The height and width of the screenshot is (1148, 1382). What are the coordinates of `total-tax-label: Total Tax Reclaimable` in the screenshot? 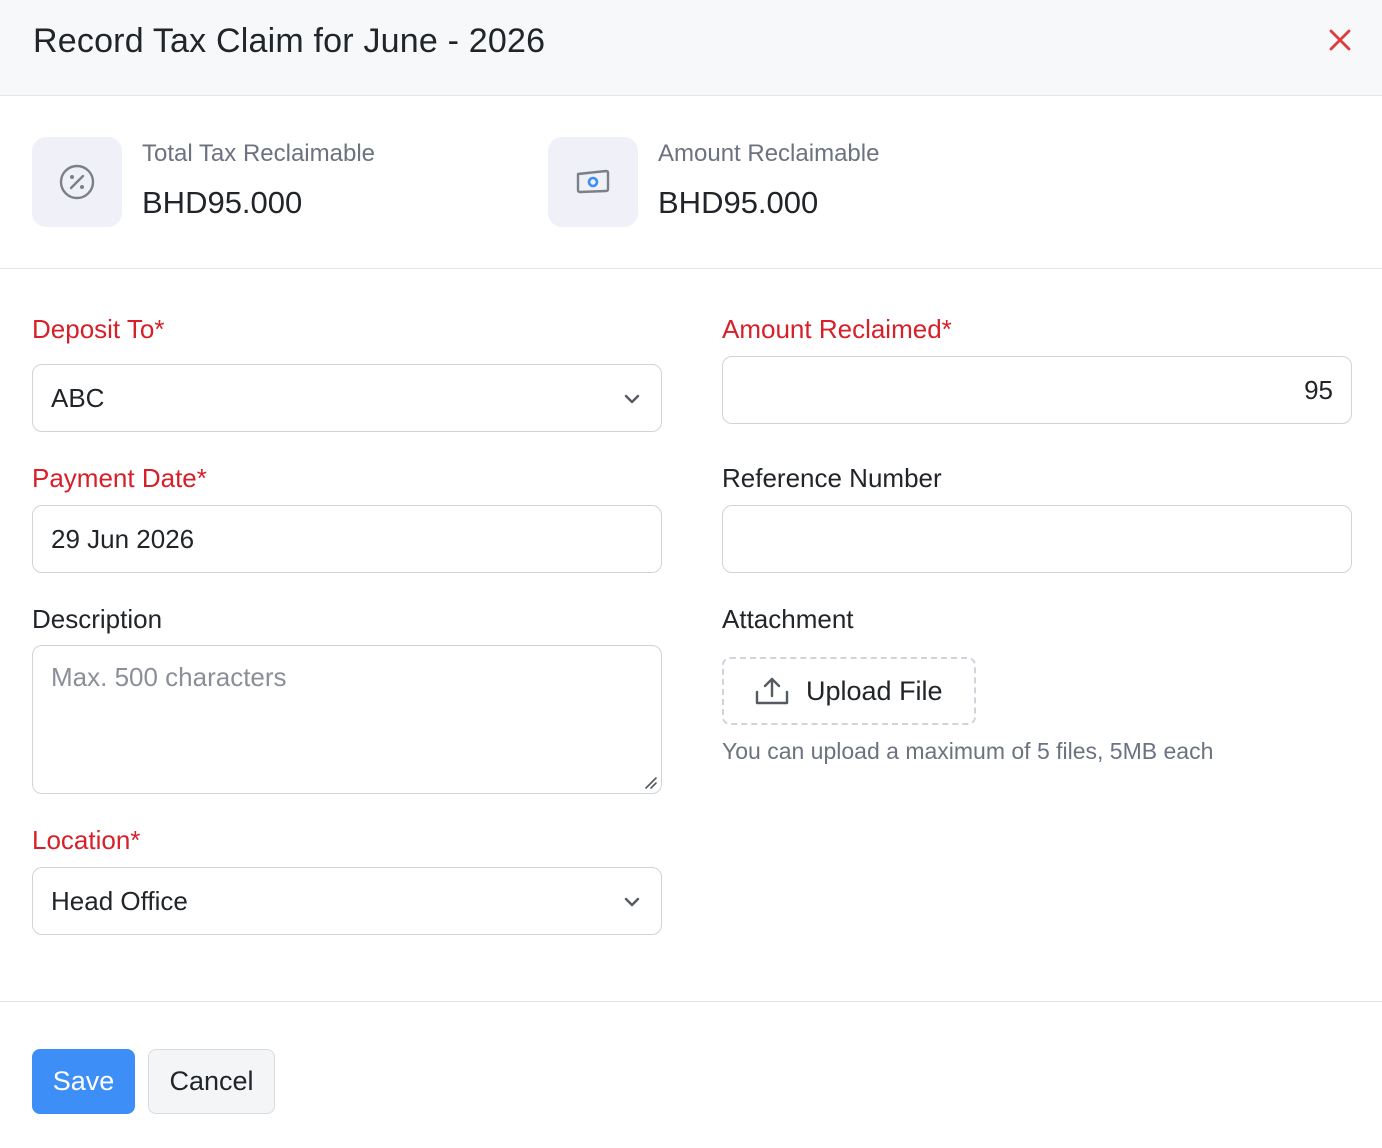 It's located at (259, 153).